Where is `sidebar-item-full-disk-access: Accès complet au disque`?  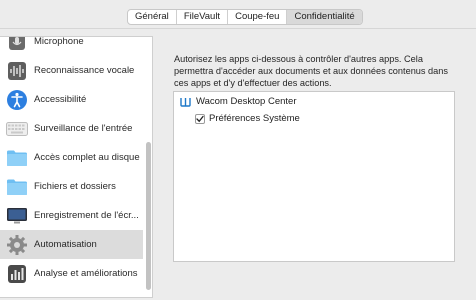 sidebar-item-full-disk-access: Accès complet au disque is located at coordinates (71, 157).